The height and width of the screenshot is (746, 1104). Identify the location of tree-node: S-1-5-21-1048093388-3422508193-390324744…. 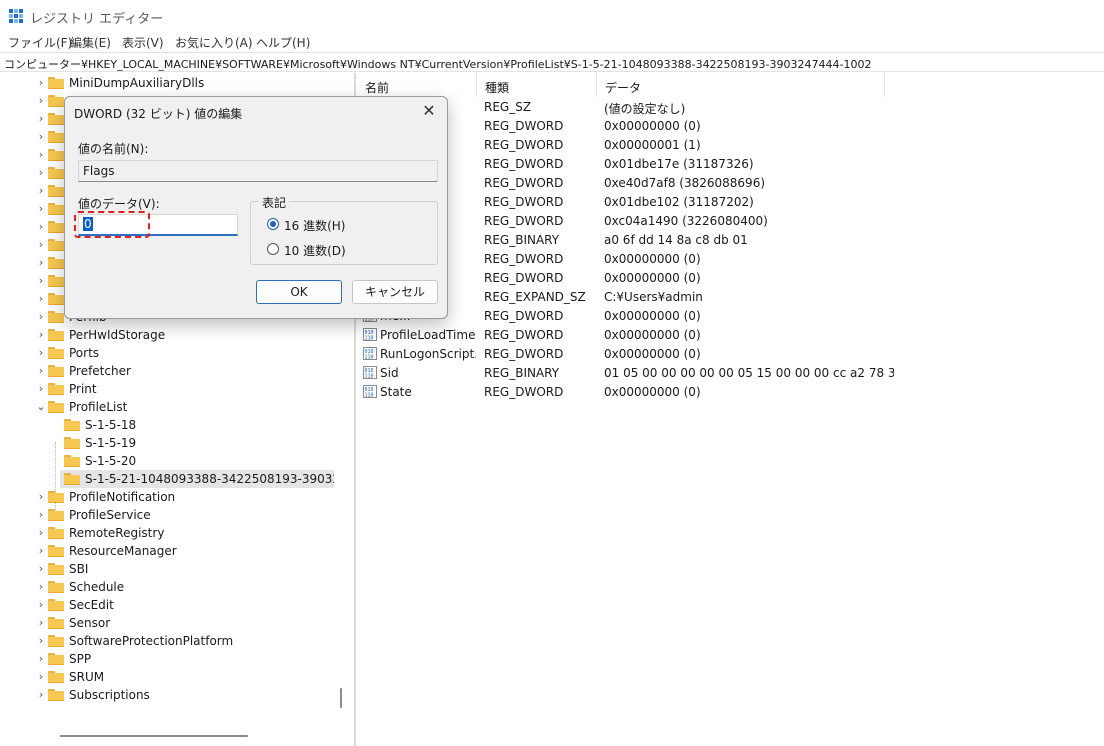
(197, 479).